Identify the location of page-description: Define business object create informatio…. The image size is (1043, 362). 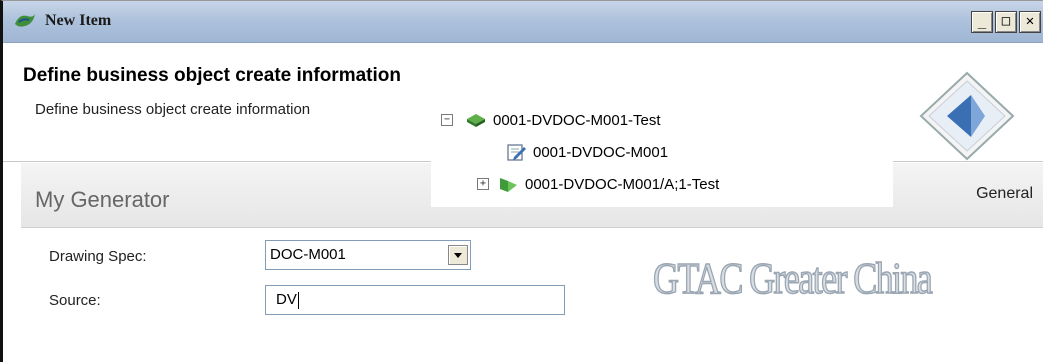
(173, 109).